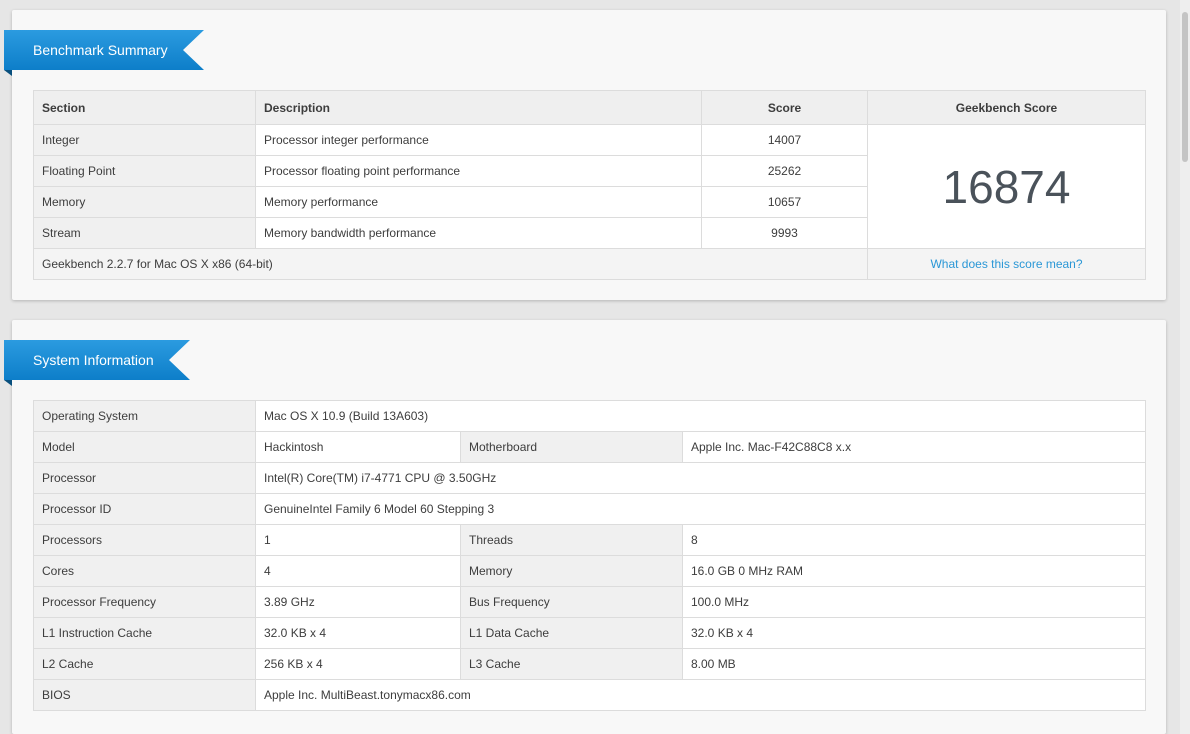 This screenshot has width=1190, height=734. What do you see at coordinates (571, 633) in the screenshot?
I see `info-label: L1 Data Cache` at bounding box center [571, 633].